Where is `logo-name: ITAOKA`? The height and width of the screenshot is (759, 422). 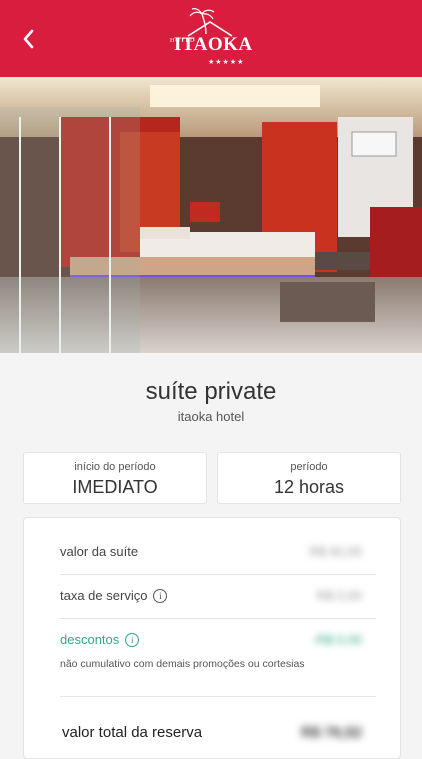 logo-name: ITAOKA is located at coordinates (213, 44).